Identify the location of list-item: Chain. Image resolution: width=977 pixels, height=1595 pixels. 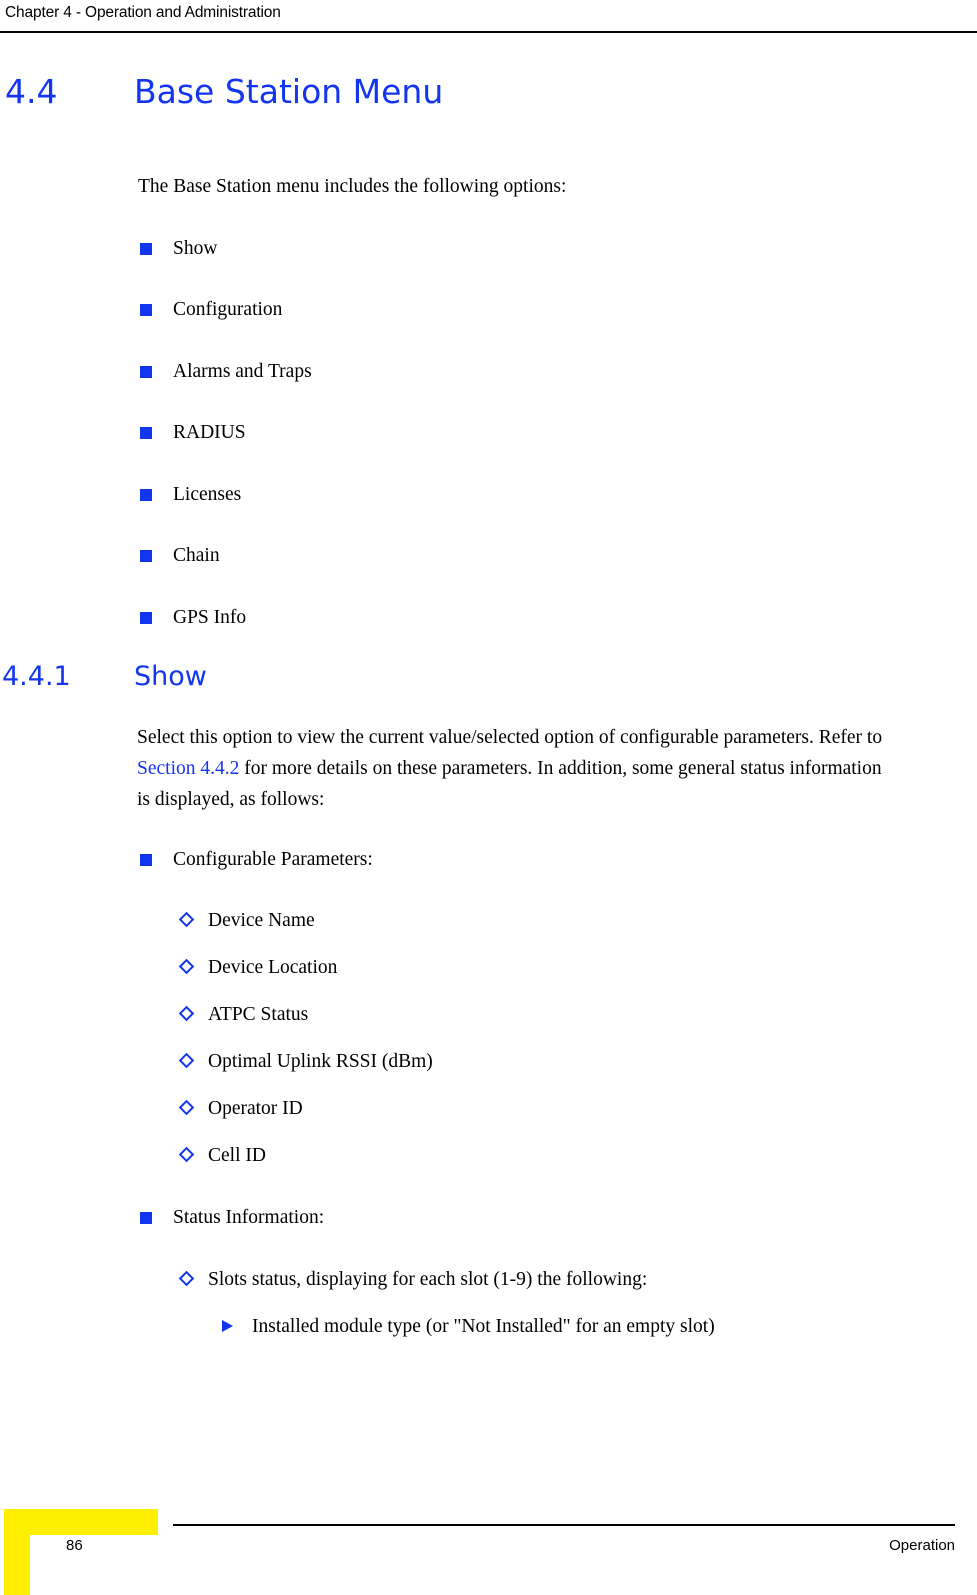
(180, 556).